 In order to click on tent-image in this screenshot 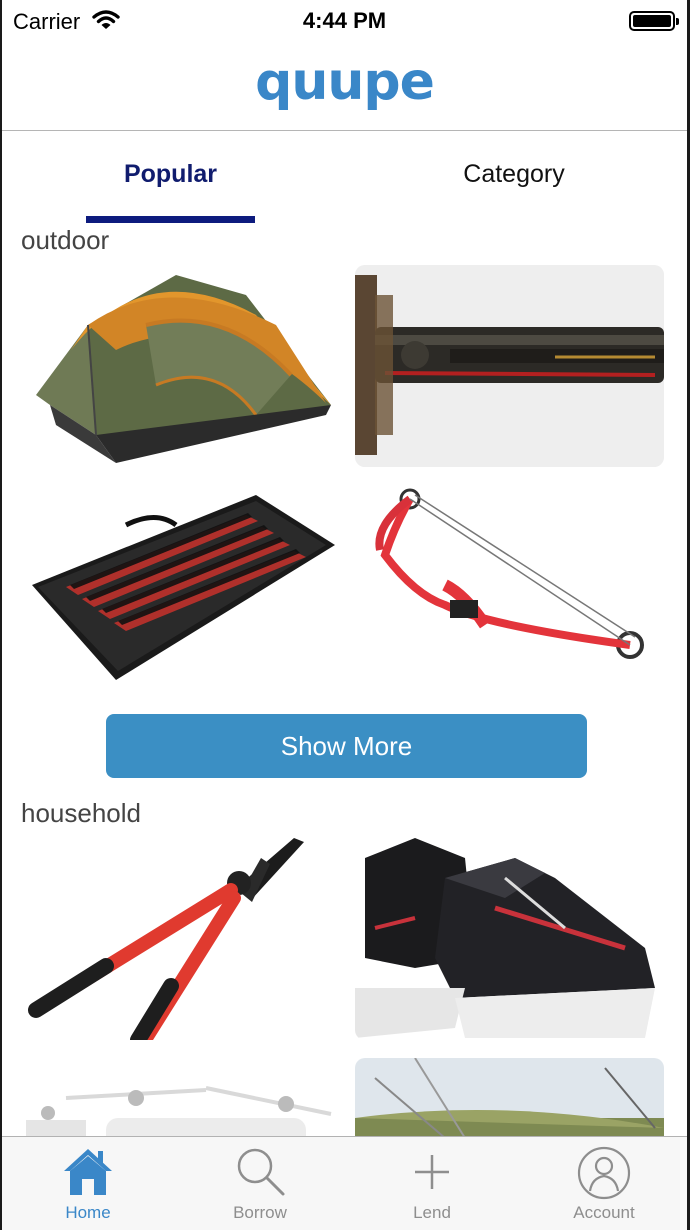, I will do `click(183, 369)`.